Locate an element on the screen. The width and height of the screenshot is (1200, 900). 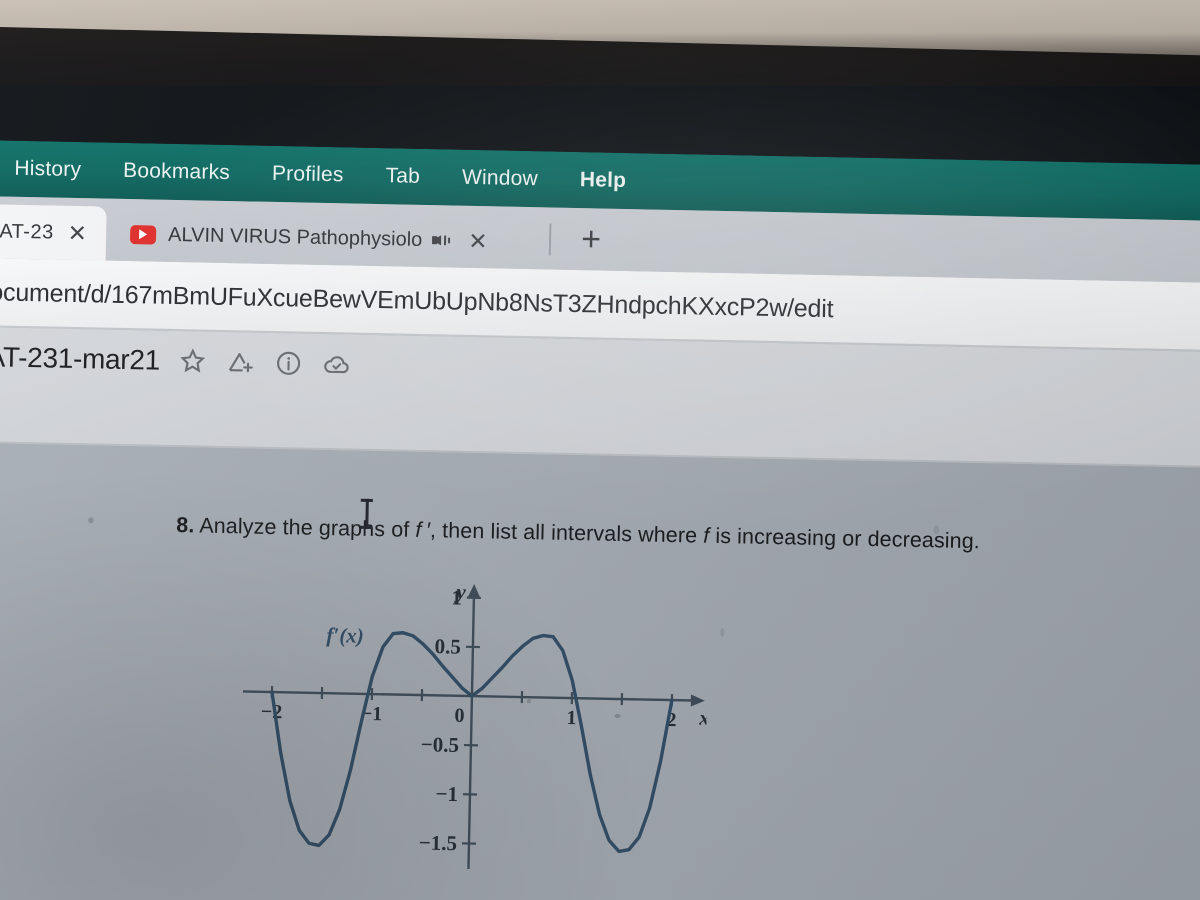
menu-item-bookmarks: Bookmarks is located at coordinates (176, 172).